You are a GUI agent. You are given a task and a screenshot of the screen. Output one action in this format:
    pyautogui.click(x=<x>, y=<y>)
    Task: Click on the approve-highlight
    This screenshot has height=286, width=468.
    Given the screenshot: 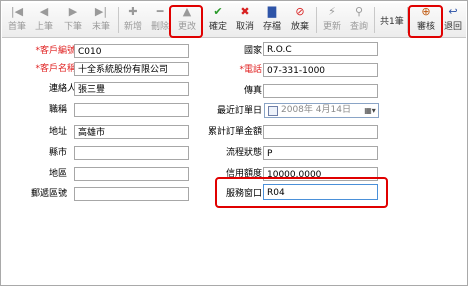 What is the action you would take?
    pyautogui.click(x=425, y=21)
    